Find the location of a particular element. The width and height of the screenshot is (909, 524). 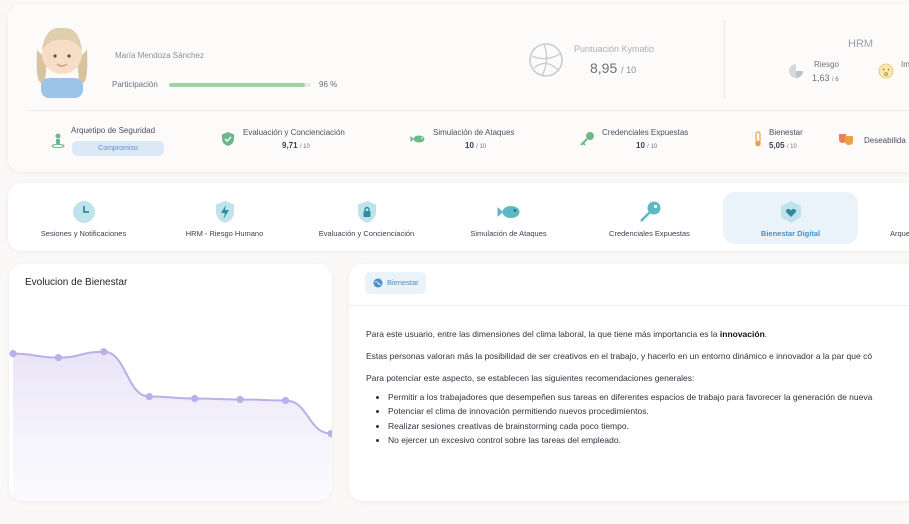

bienestar-chip: Bienestar is located at coordinates (395, 283).